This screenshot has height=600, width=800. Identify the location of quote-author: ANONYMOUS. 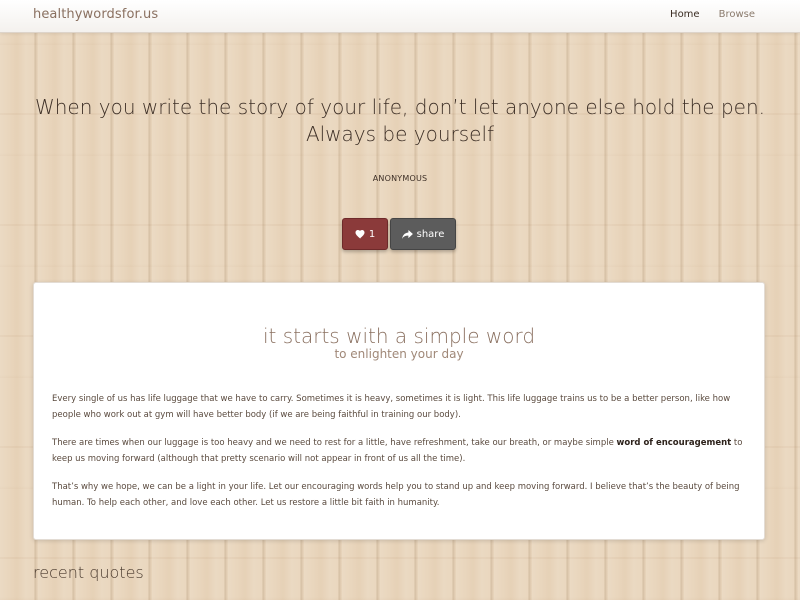
(400, 178).